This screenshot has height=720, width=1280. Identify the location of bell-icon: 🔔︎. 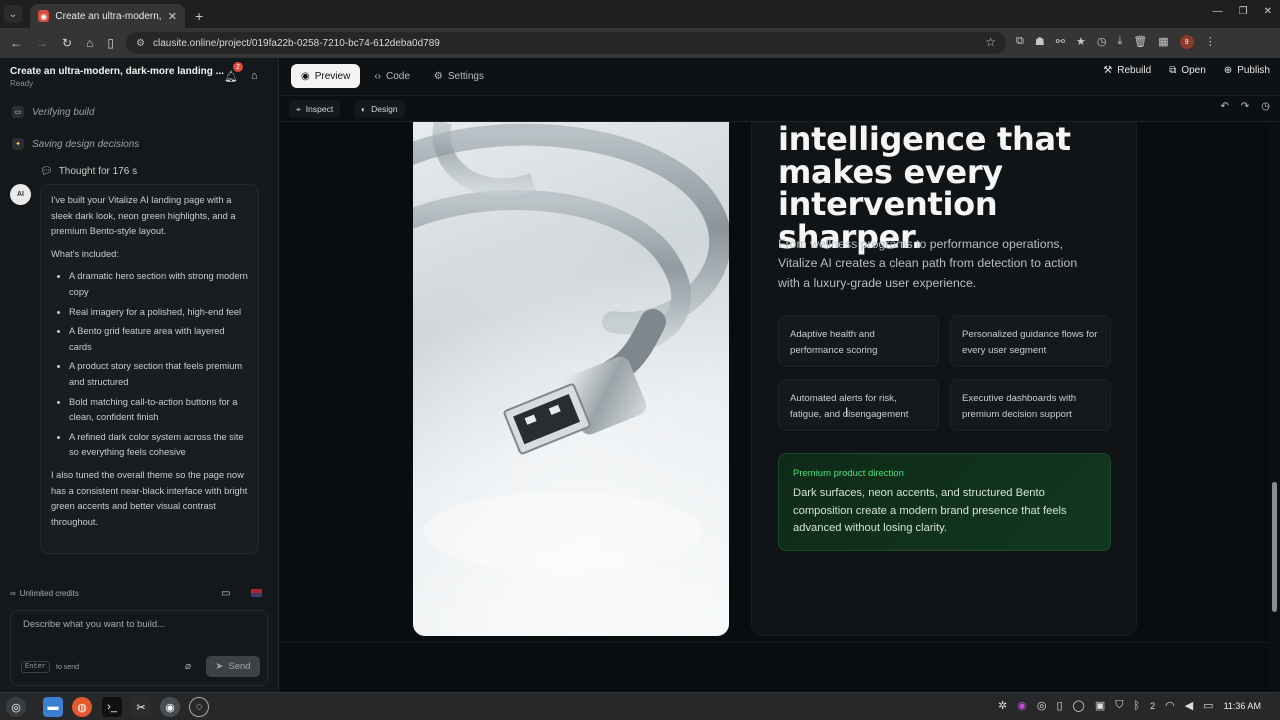
(231, 76).